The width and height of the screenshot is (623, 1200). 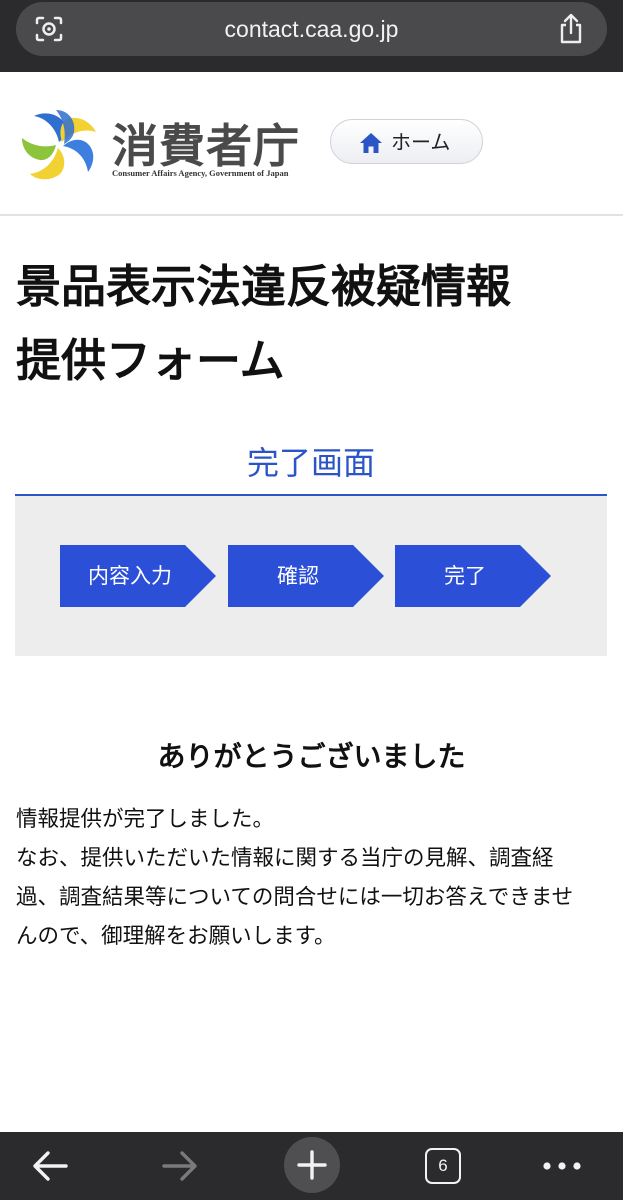 I want to click on page-title-line-2: 提供フォーム, so click(x=150, y=360).